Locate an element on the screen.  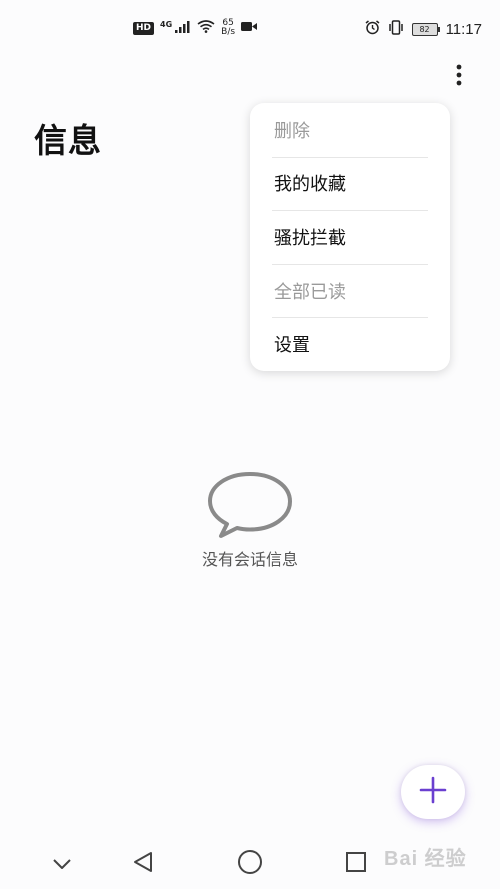
menu-item-label: 全部已读 is located at coordinates (310, 292).